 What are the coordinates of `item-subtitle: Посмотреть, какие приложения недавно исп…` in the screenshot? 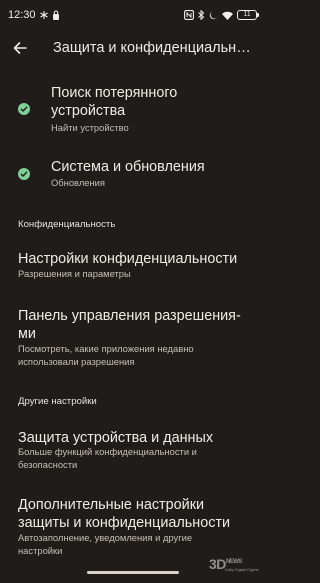 It's located at (106, 355).